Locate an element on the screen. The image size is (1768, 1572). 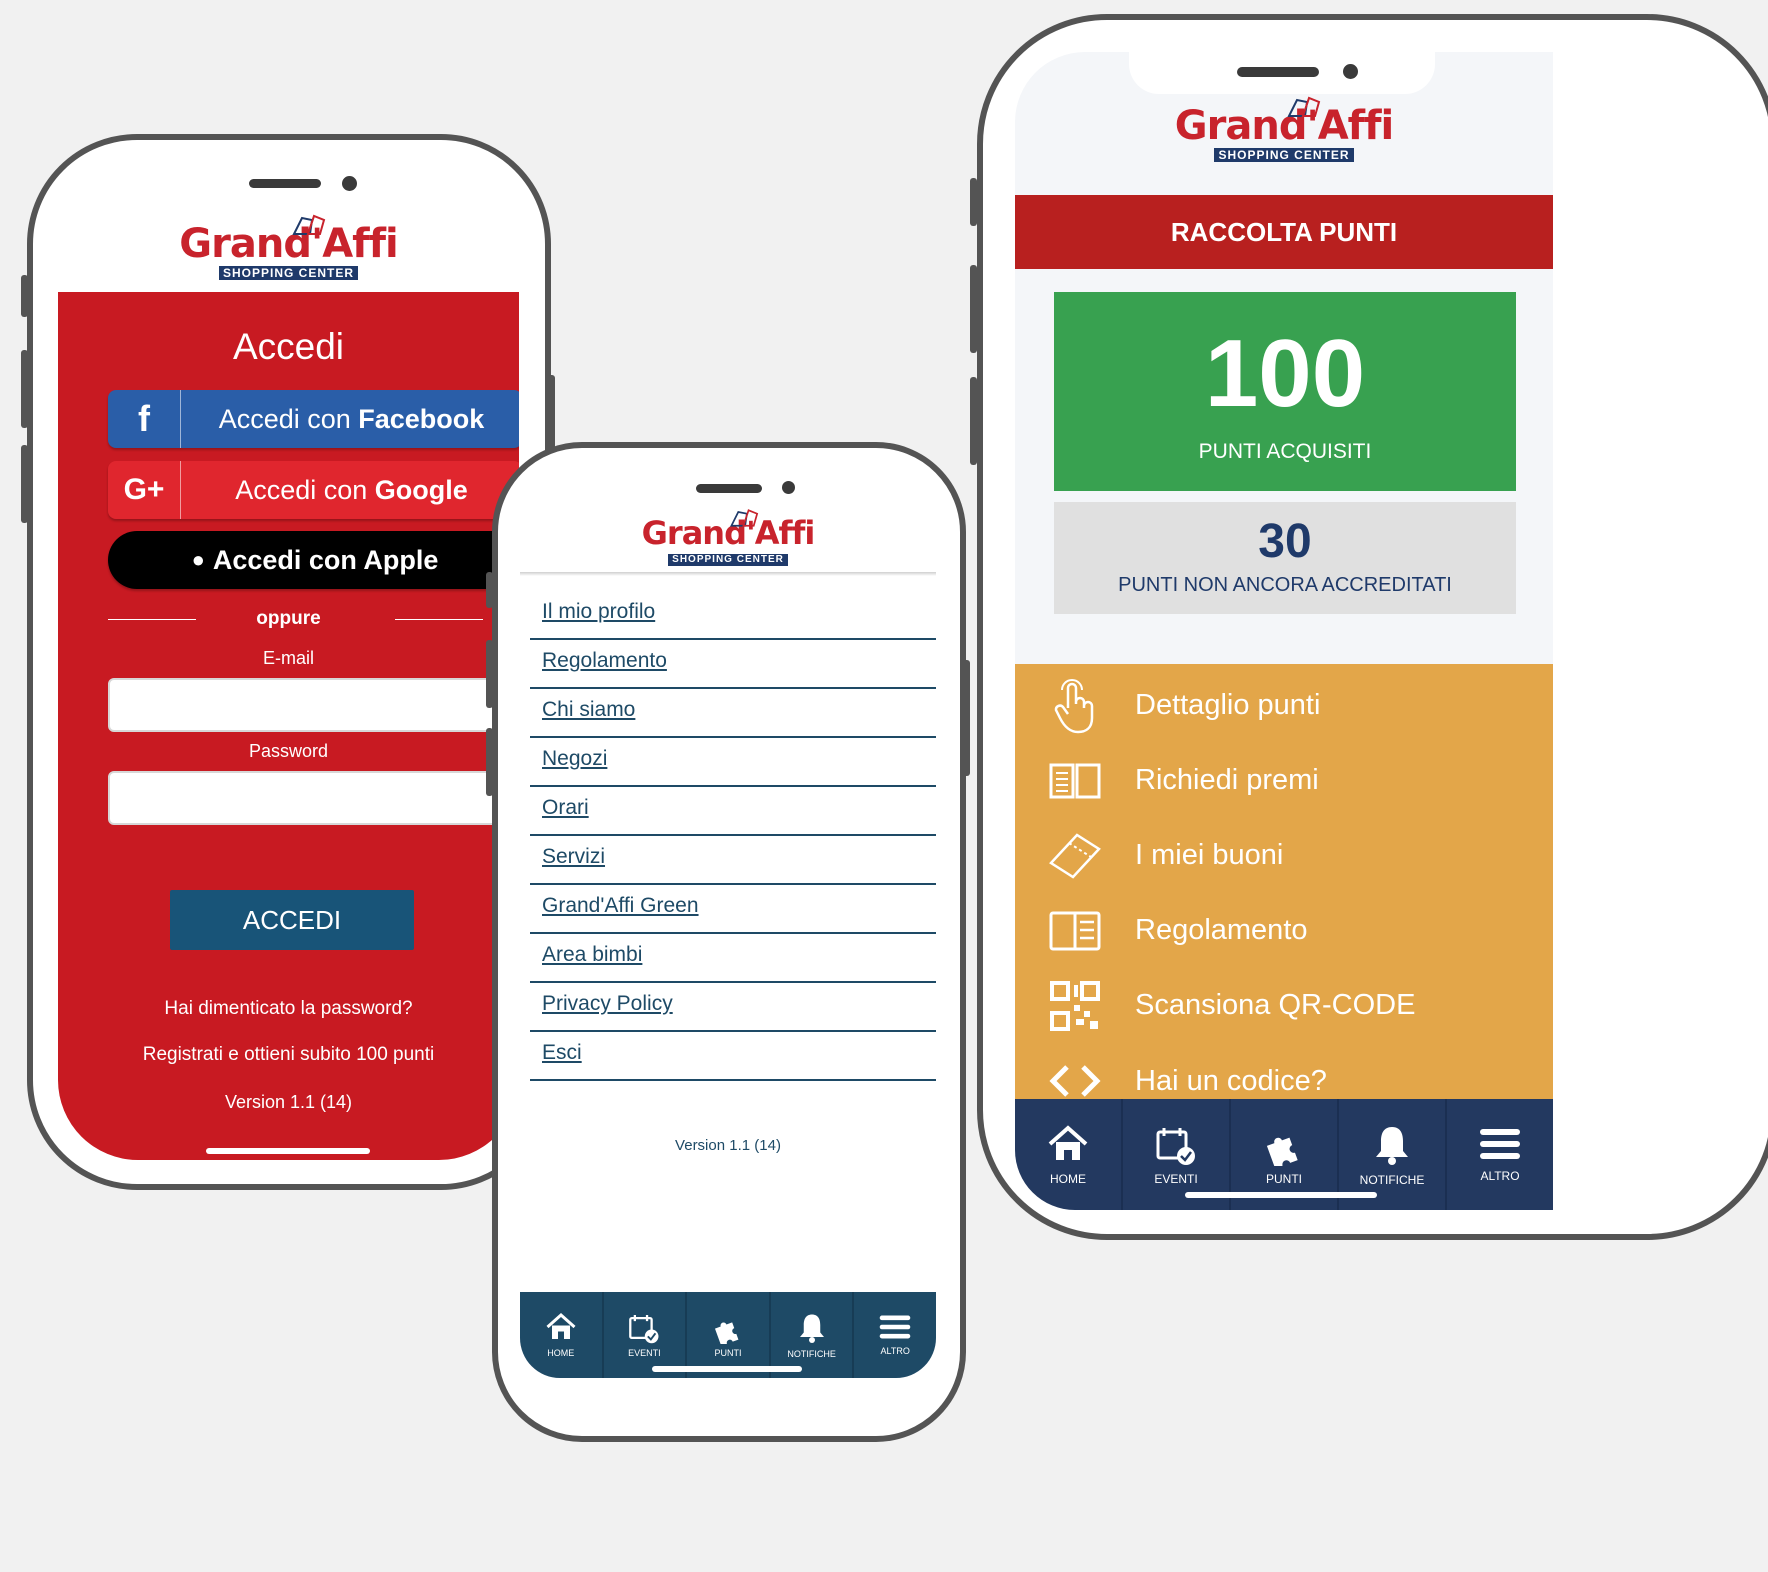
menu-link: Orari is located at coordinates (565, 808).